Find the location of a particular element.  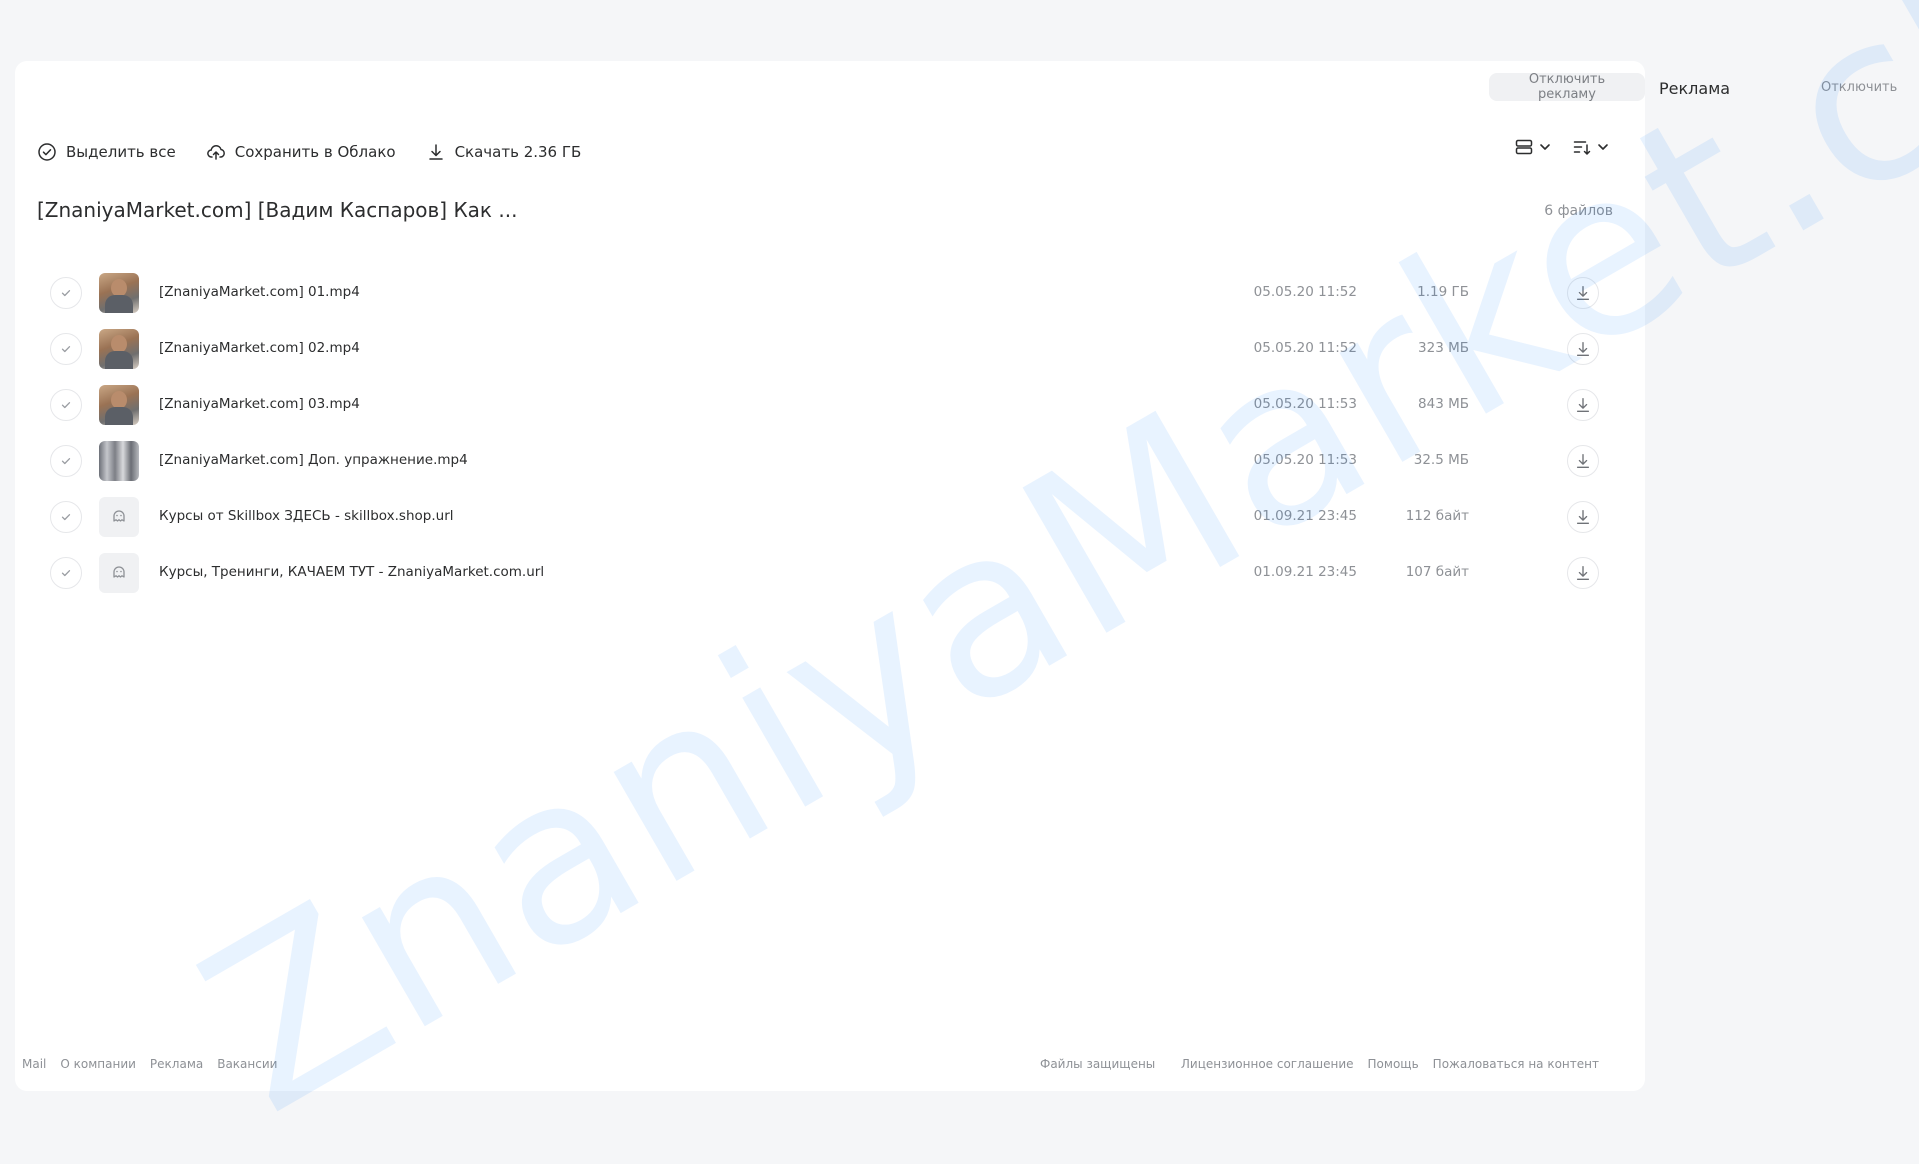

ads-disable-link: Отключить is located at coordinates (1859, 87).